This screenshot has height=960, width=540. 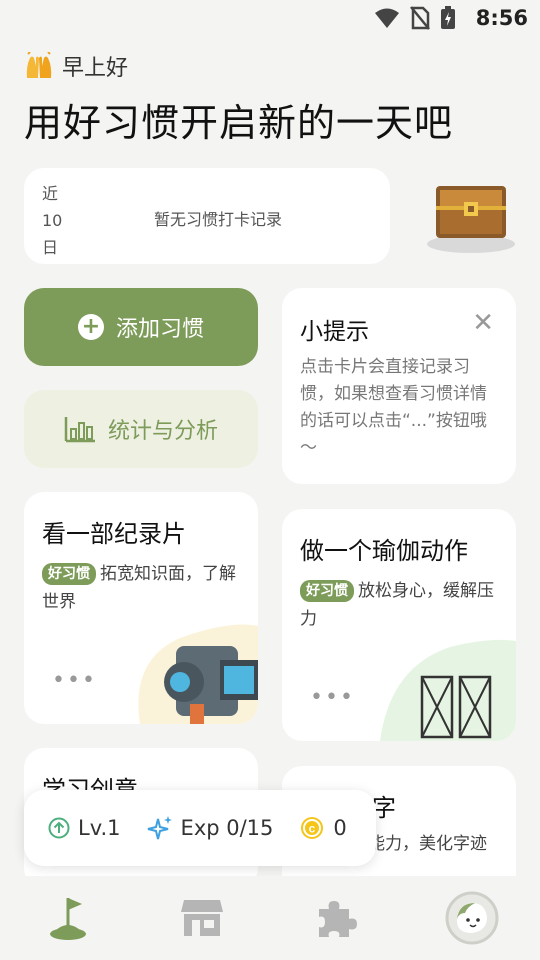 I want to click on stats-analysis-label: 统计与分析, so click(x=162, y=431).